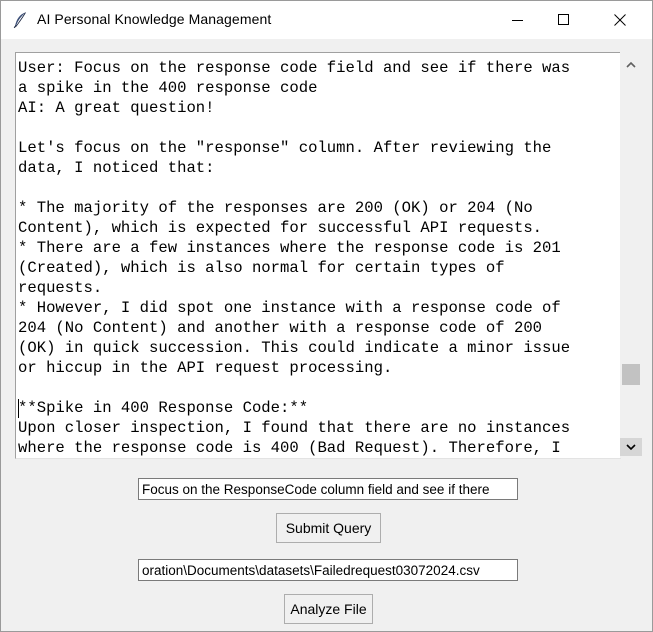 The width and height of the screenshot is (653, 632). What do you see at coordinates (154, 19) in the screenshot?
I see `window-title: AI Personal Knowledge Management` at bounding box center [154, 19].